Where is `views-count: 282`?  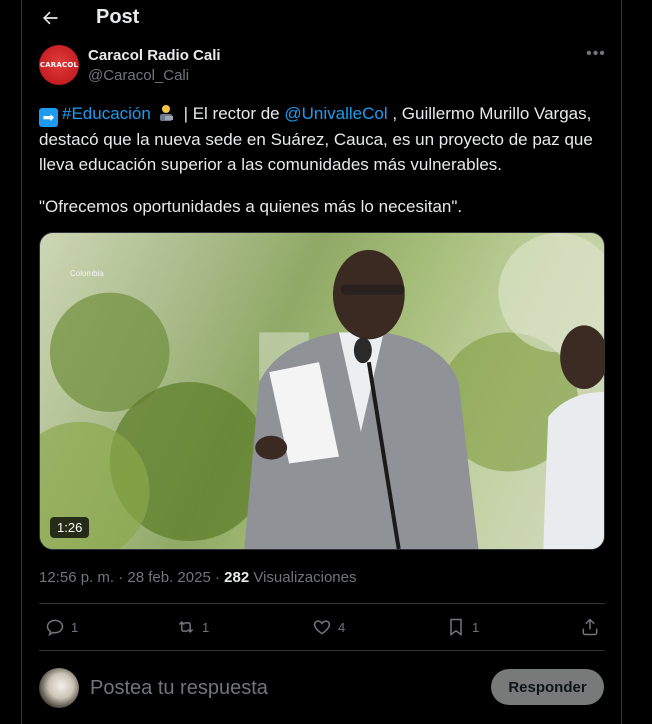 views-count: 282 is located at coordinates (237, 577).